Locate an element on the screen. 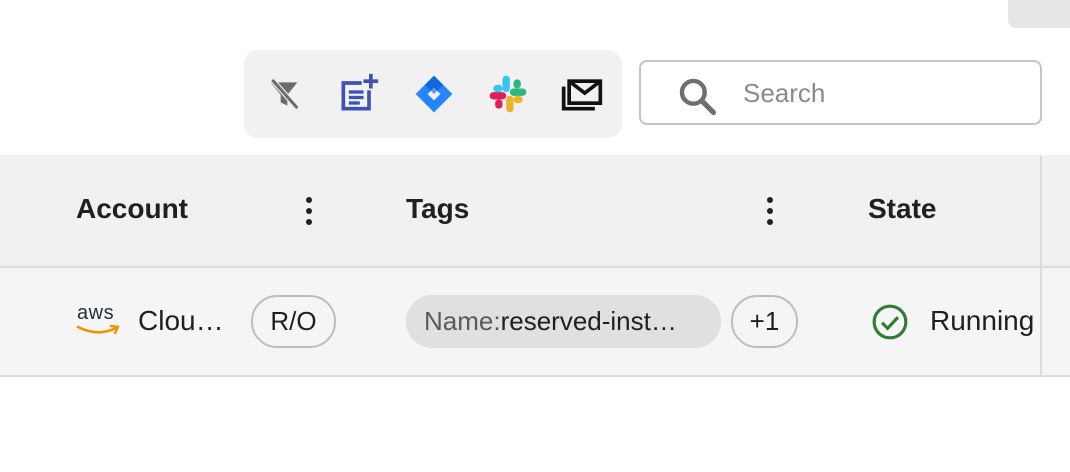  window-corner-tab is located at coordinates (1039, 14).